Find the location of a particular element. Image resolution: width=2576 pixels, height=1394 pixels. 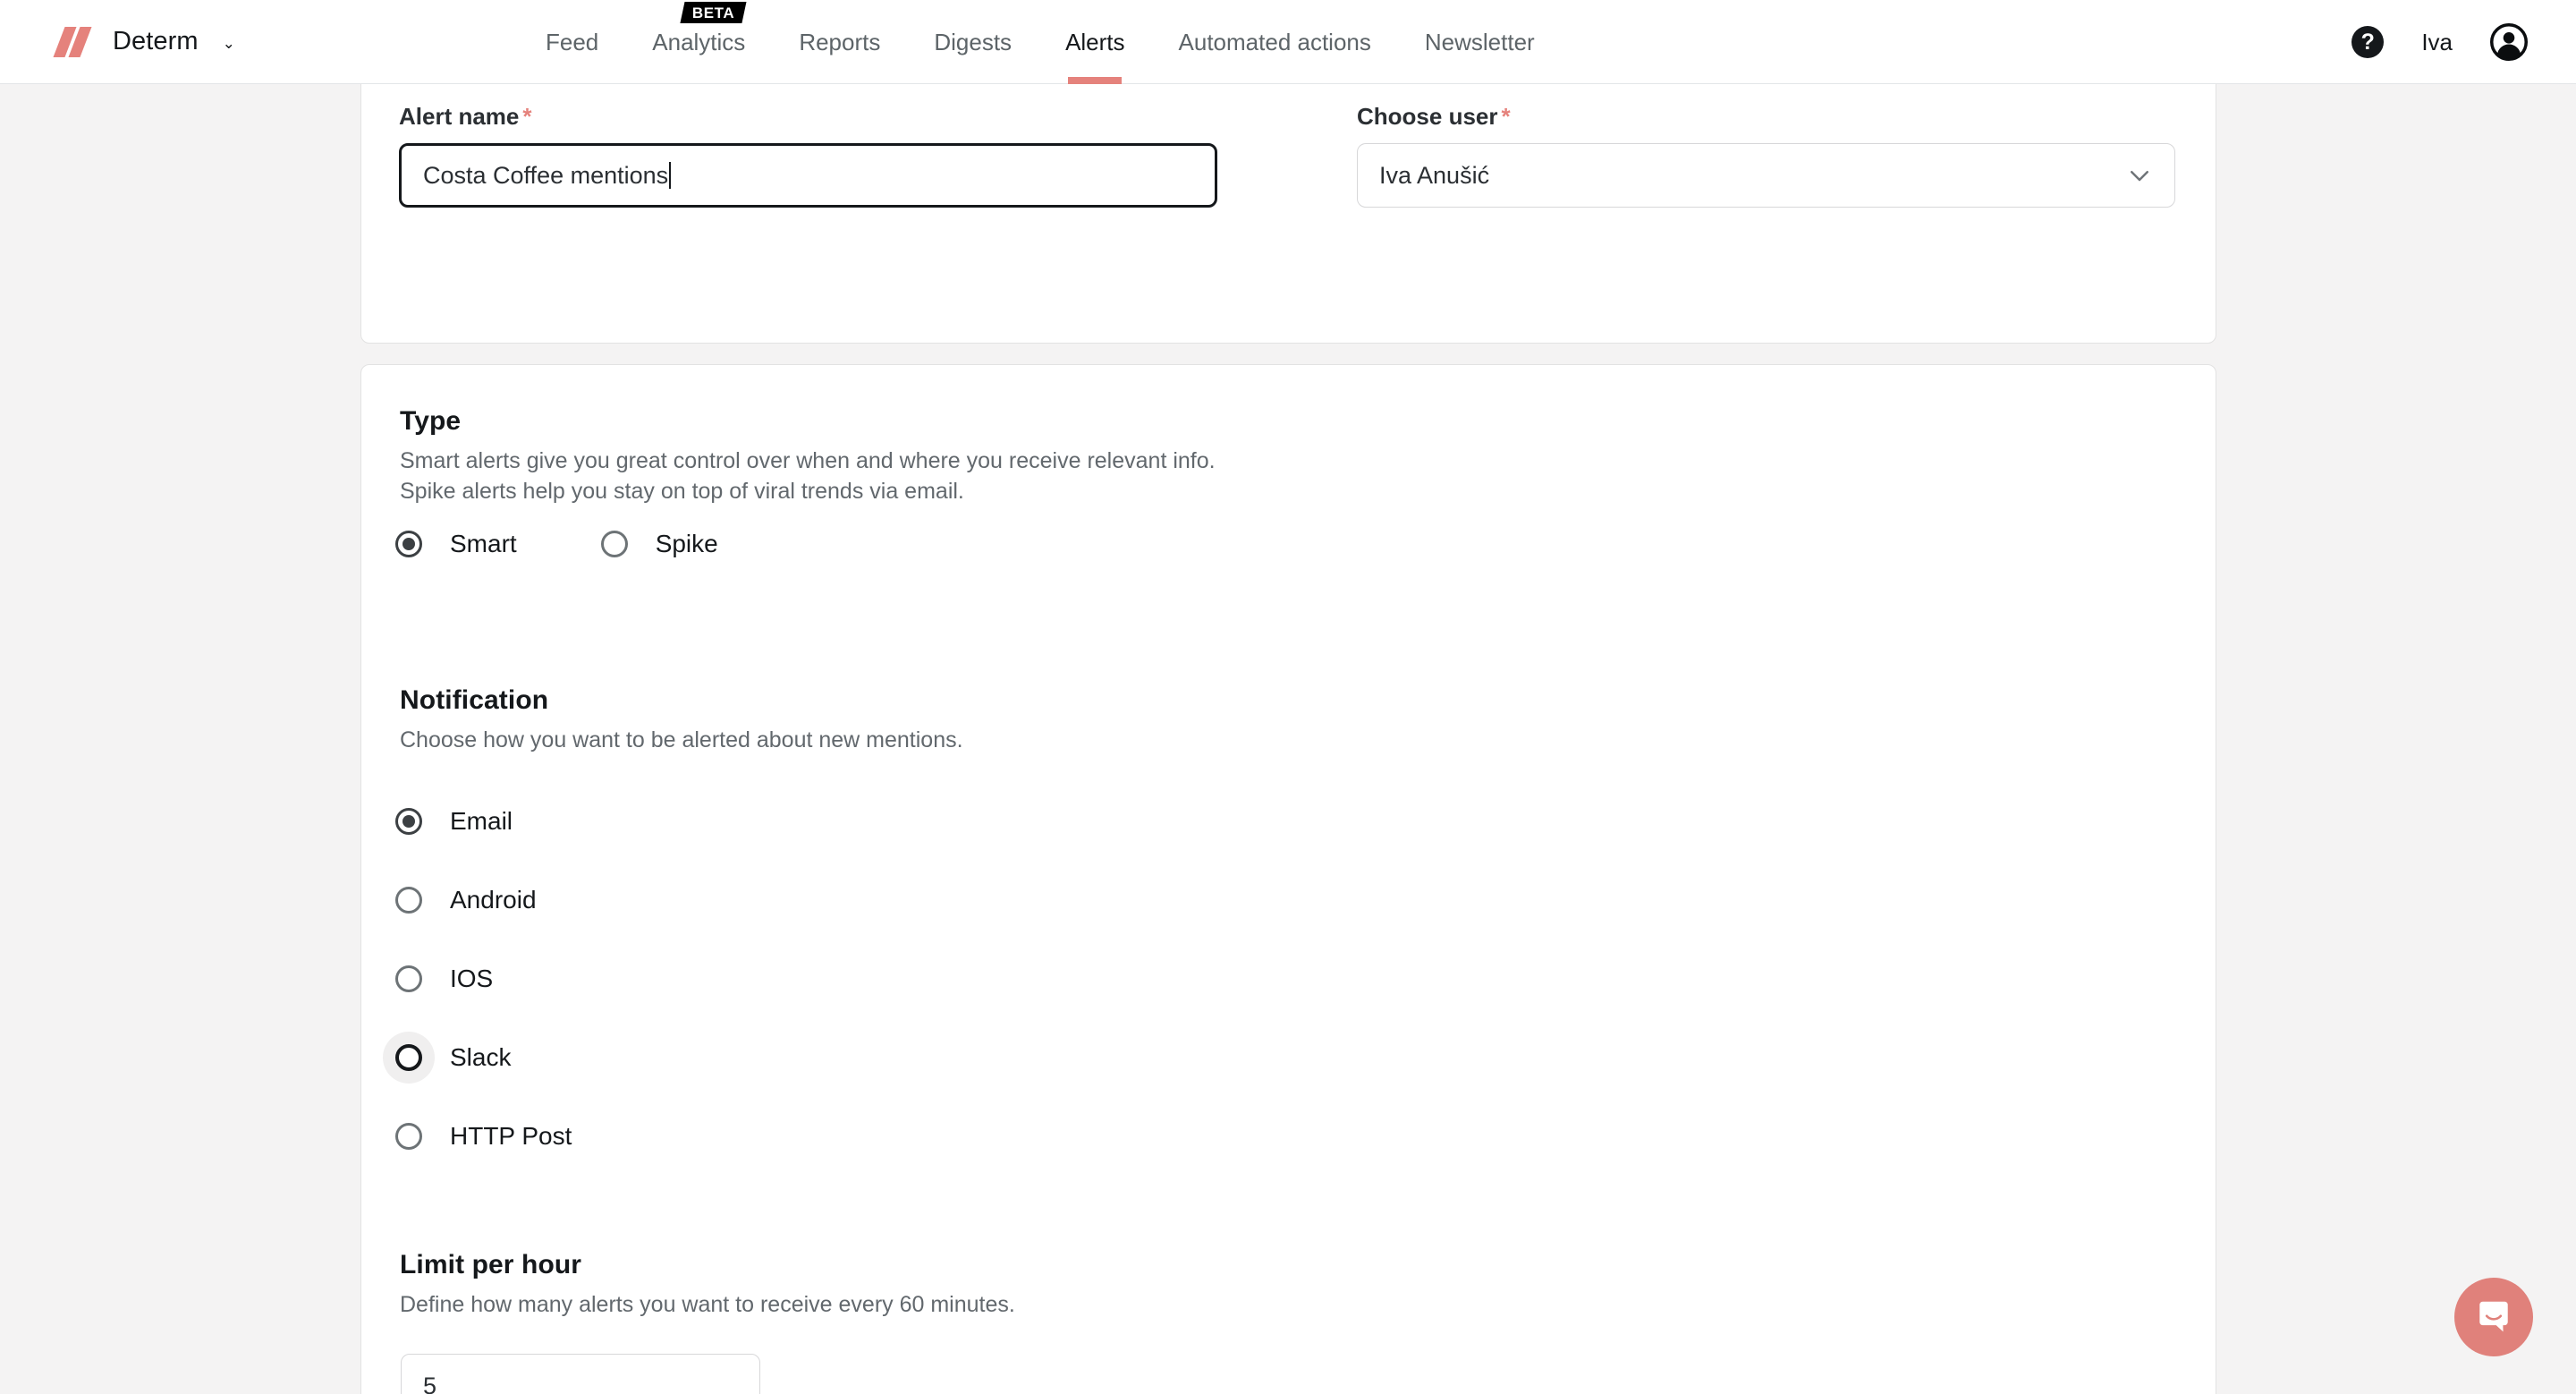

limit-section-title: Limit per hour is located at coordinates (491, 1264).